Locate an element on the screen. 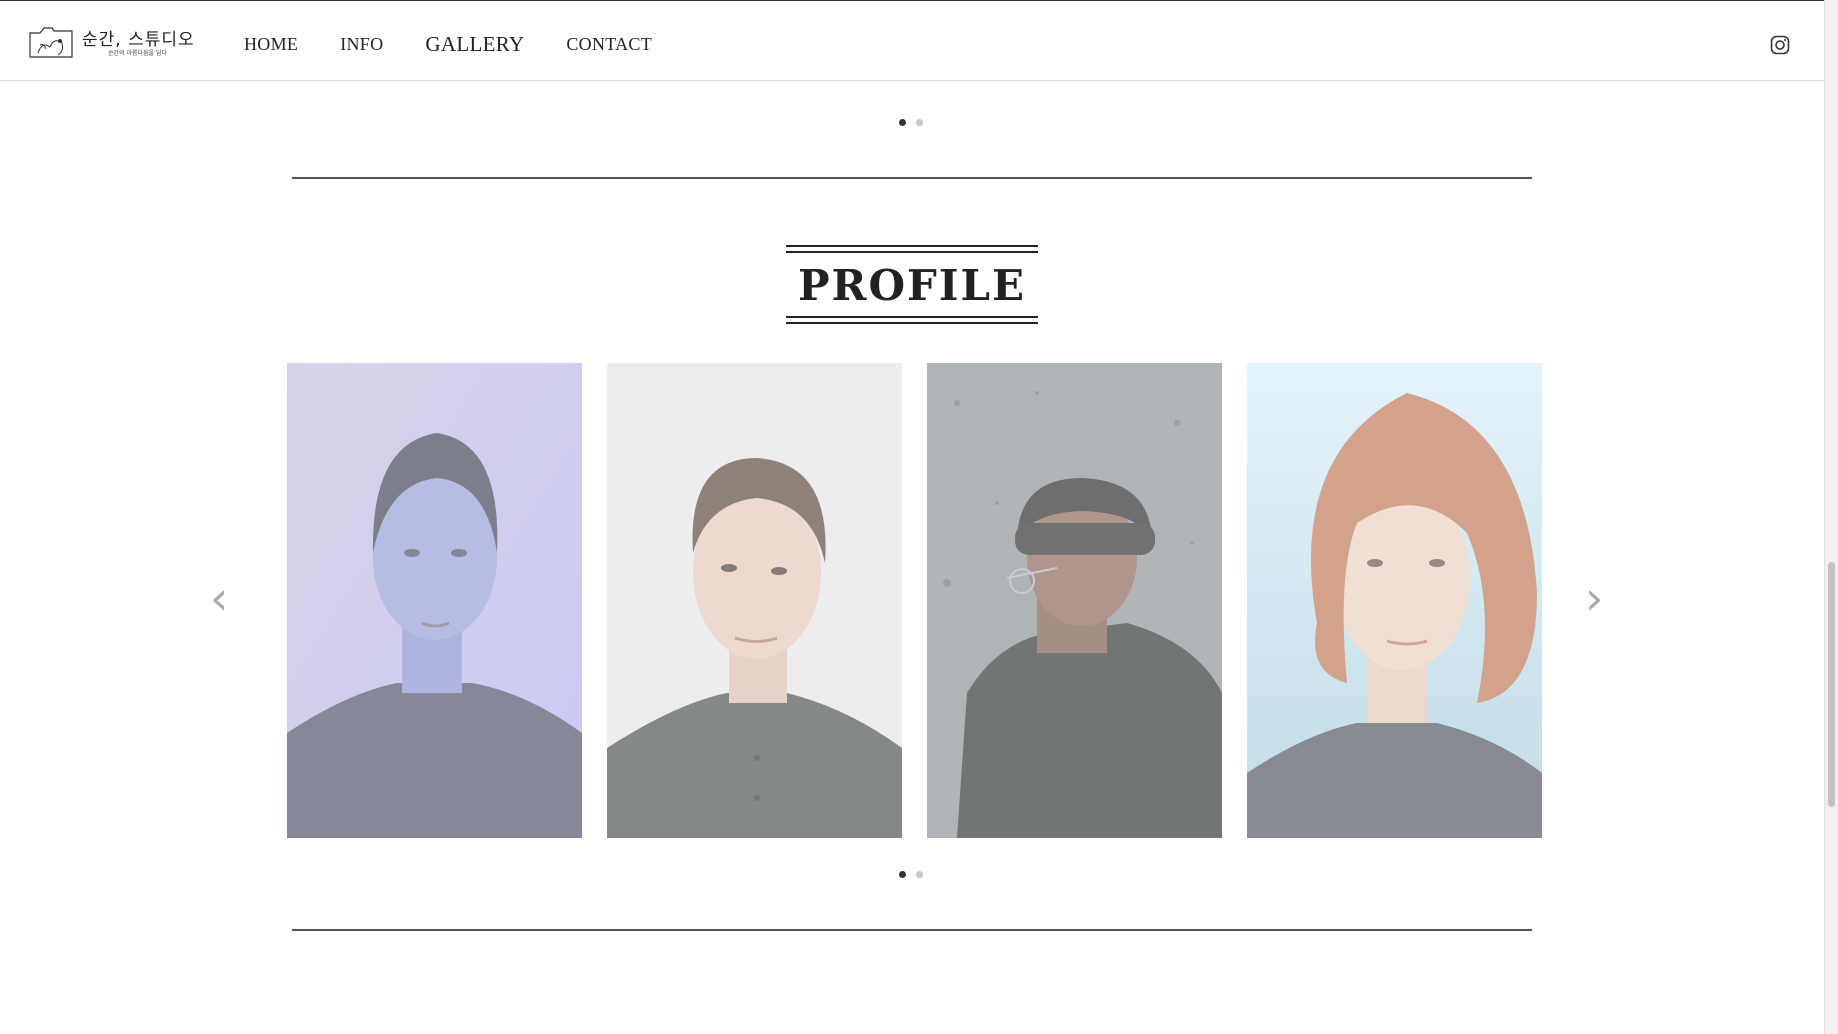 This screenshot has height=1034, width=1838. profile-heading: PROFILE is located at coordinates (912, 285).